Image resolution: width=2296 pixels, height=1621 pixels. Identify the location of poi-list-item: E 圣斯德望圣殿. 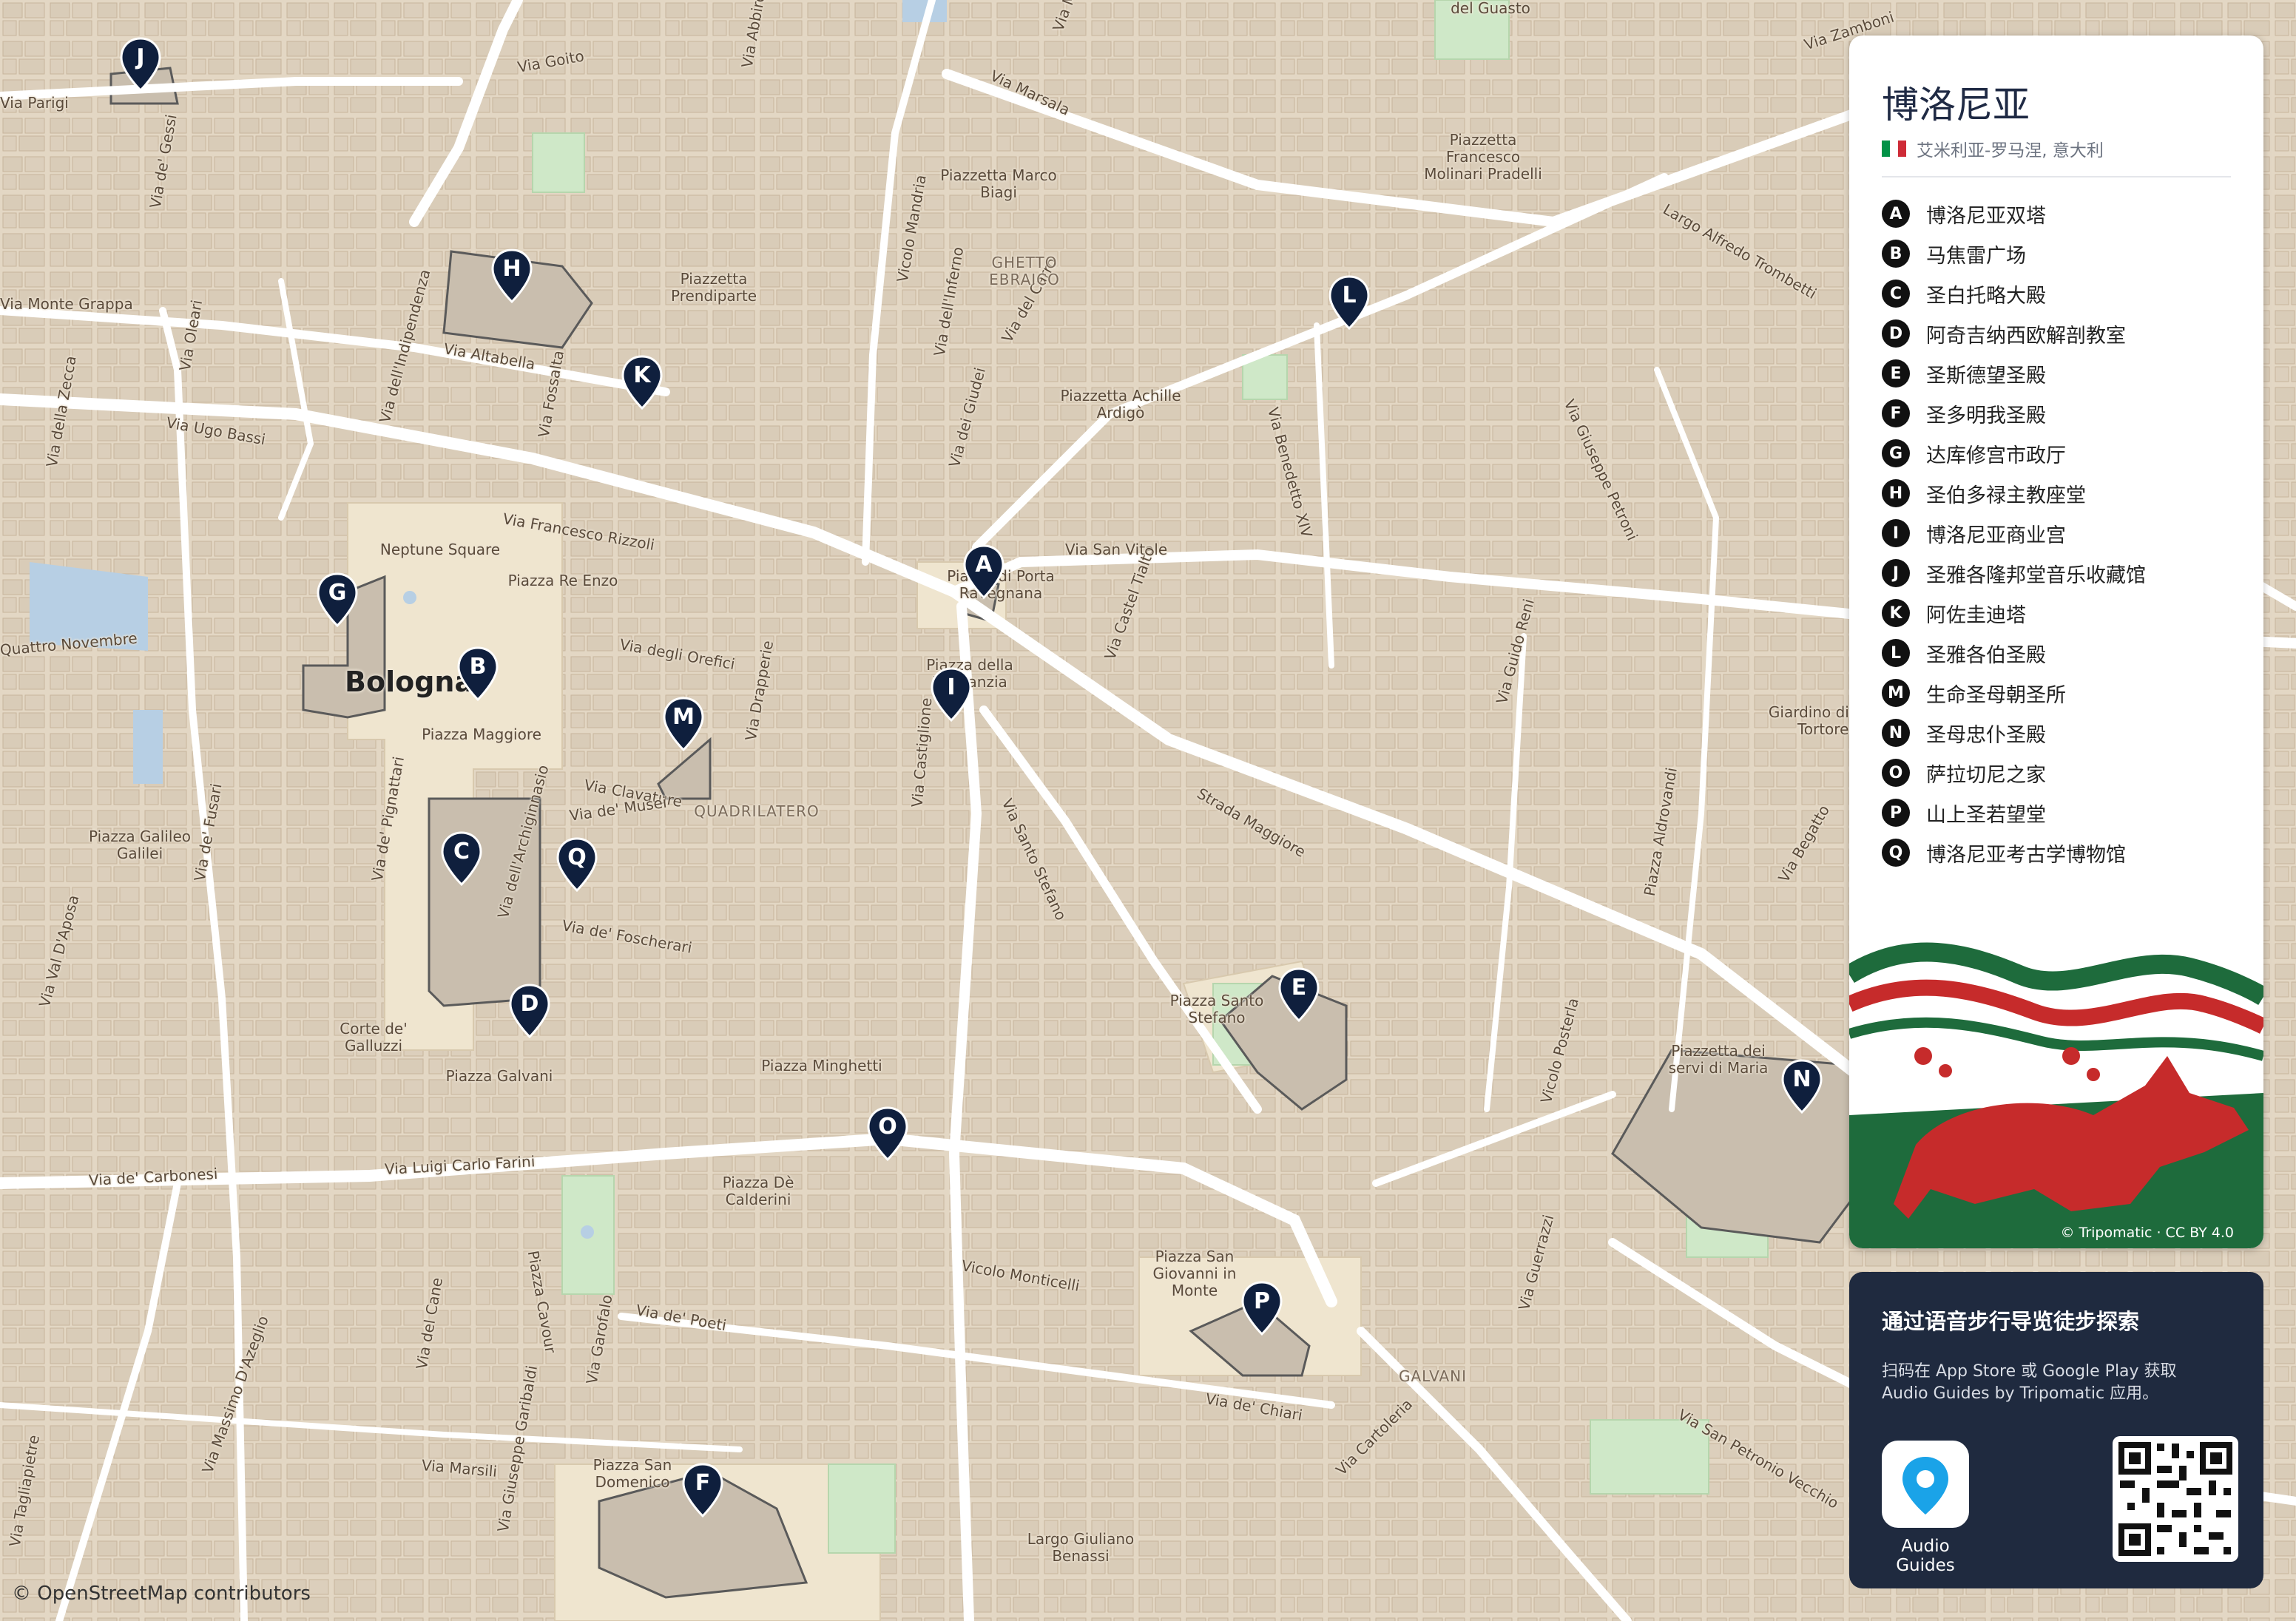
(2014, 373).